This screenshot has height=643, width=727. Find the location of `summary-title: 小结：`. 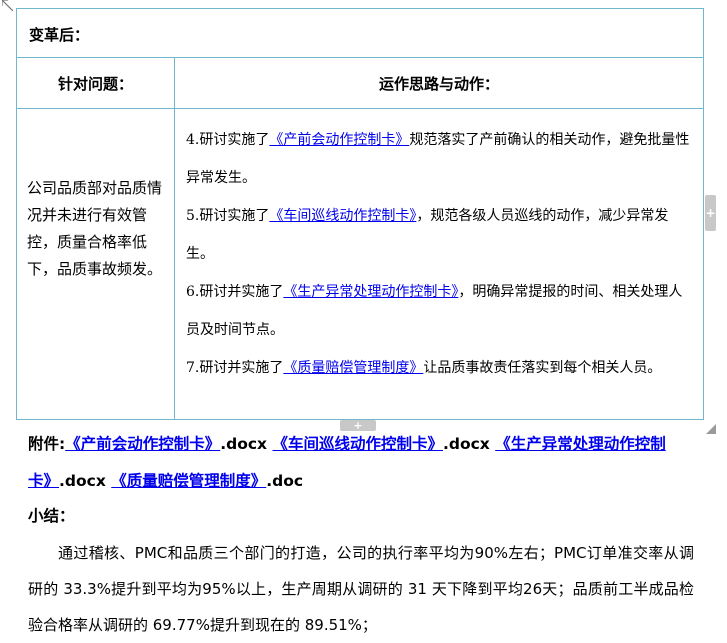

summary-title: 小结： is located at coordinates (51, 516).